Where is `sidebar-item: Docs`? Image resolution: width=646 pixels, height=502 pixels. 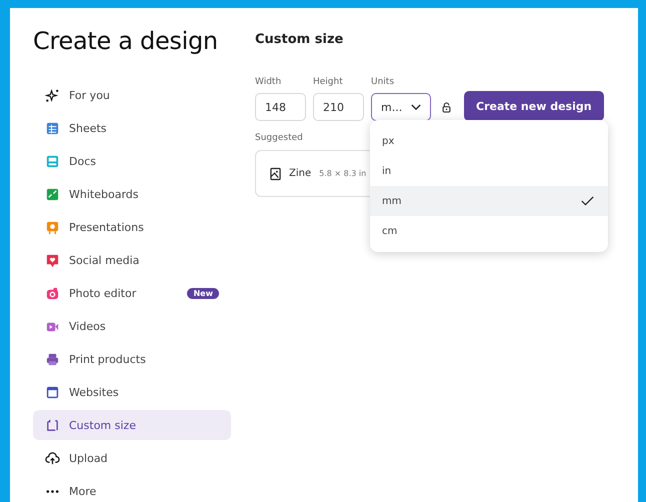
sidebar-item: Docs is located at coordinates (132, 161).